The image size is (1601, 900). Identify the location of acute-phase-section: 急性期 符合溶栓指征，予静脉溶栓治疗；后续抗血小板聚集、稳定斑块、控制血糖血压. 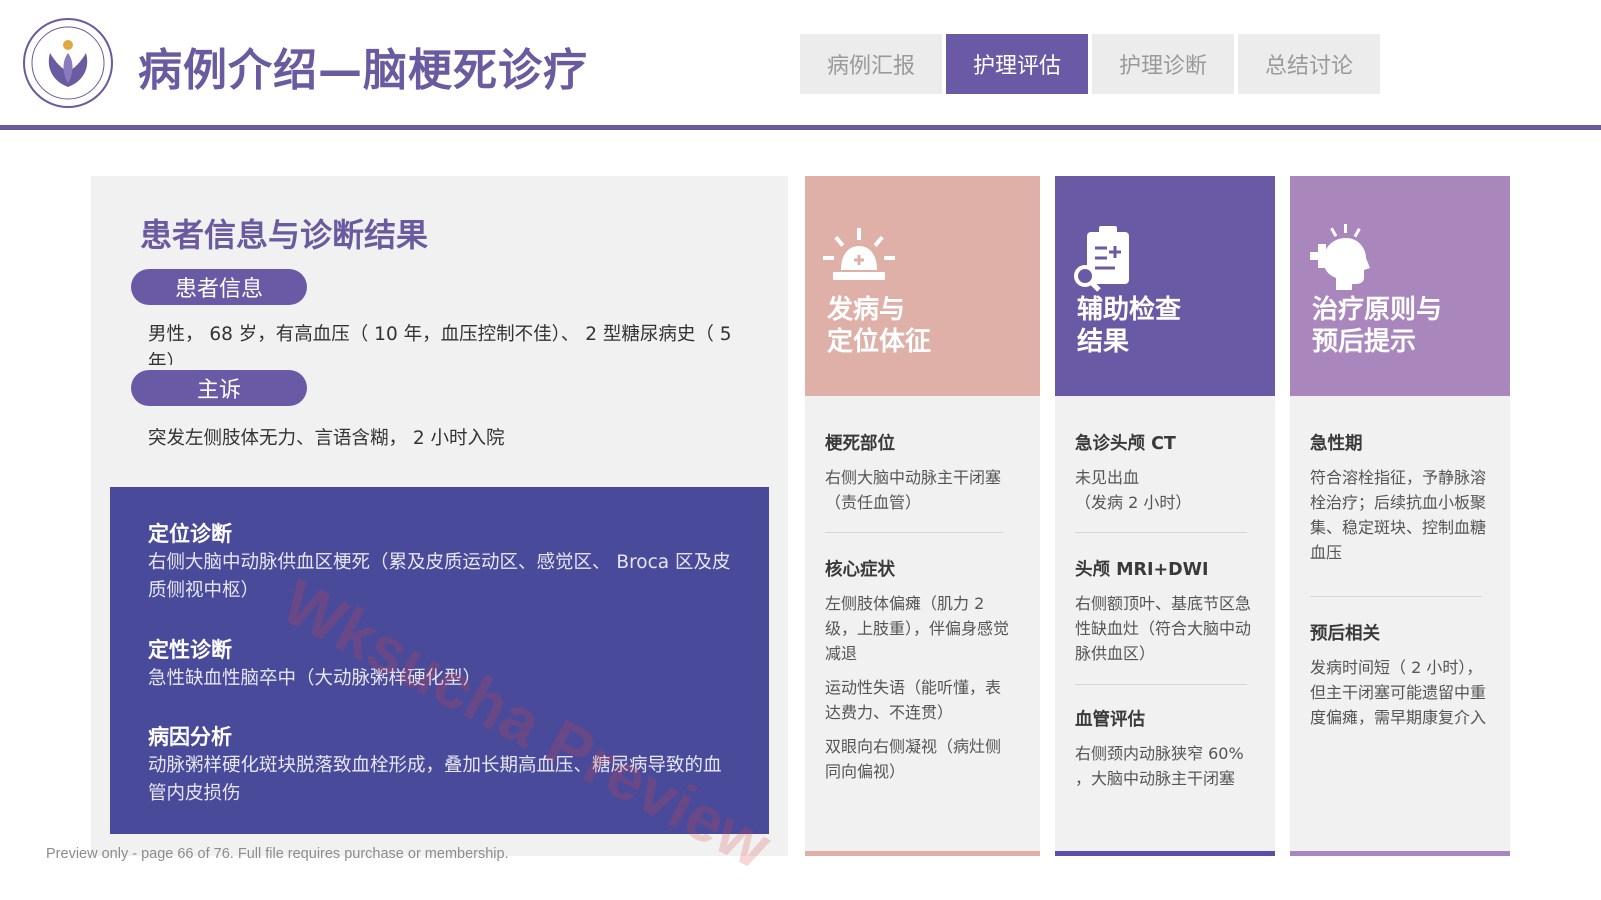
(1401, 498).